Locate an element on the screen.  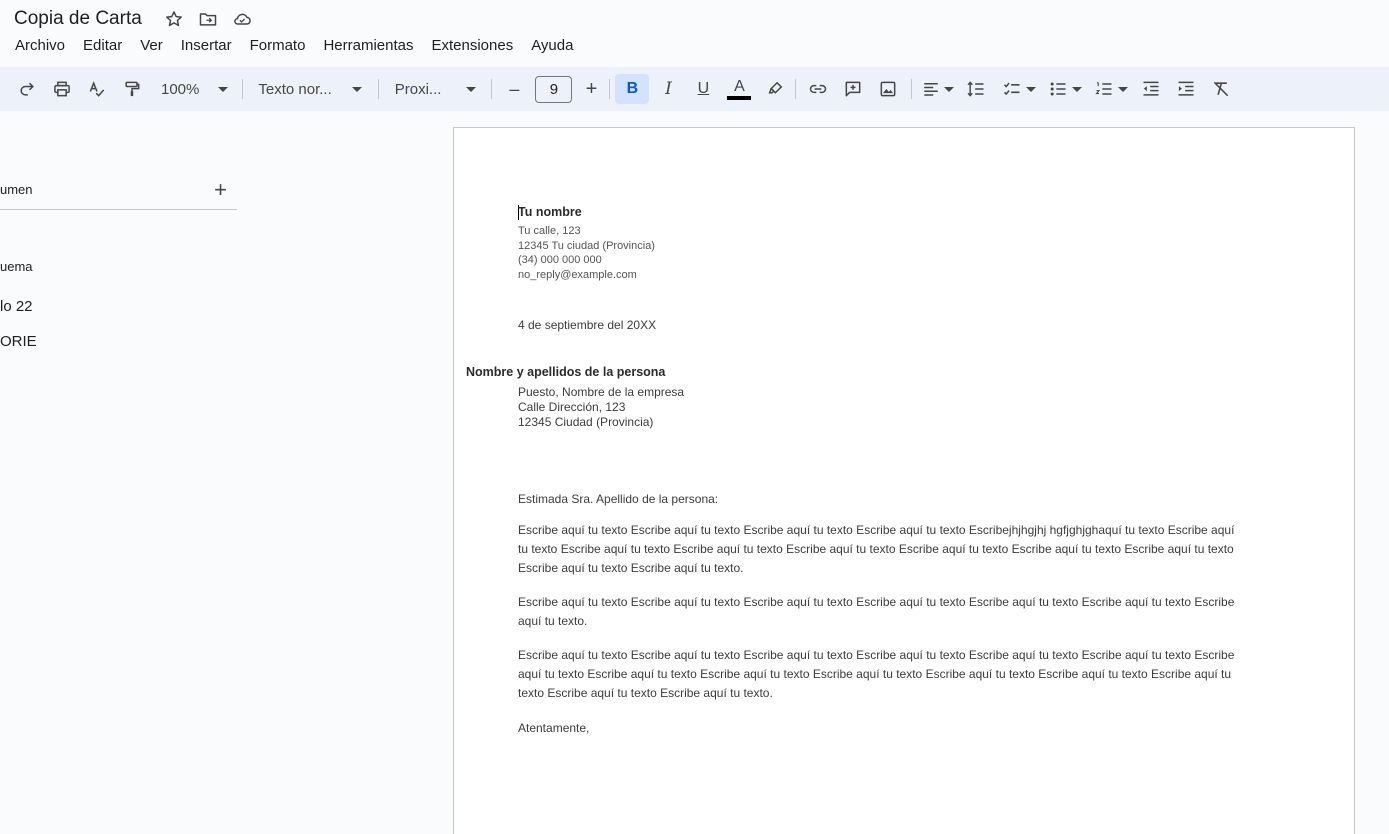
redo-icon is located at coordinates (27, 89).